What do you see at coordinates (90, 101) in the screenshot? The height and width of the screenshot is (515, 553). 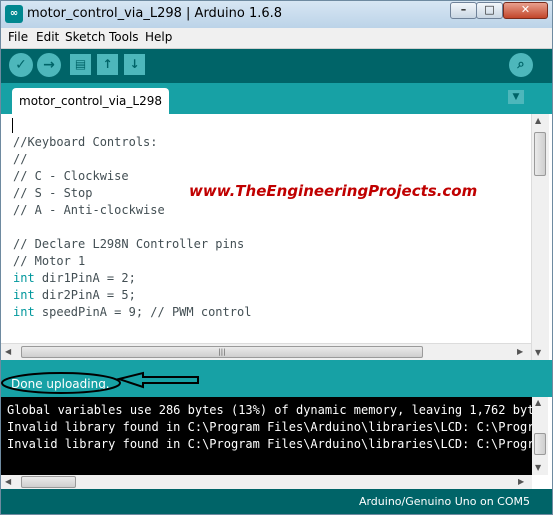 I see `tab-motor-control-via-l298: motor_control_via_L298` at bounding box center [90, 101].